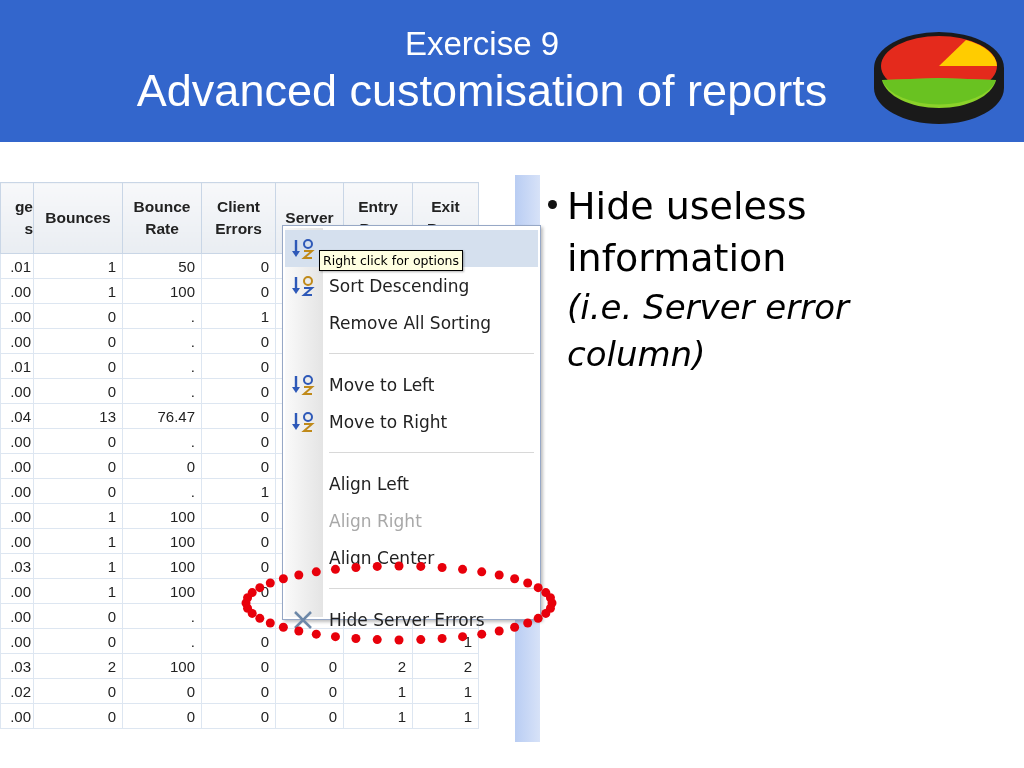 The image size is (1024, 768). What do you see at coordinates (303, 619) in the screenshot?
I see `close-icon` at bounding box center [303, 619].